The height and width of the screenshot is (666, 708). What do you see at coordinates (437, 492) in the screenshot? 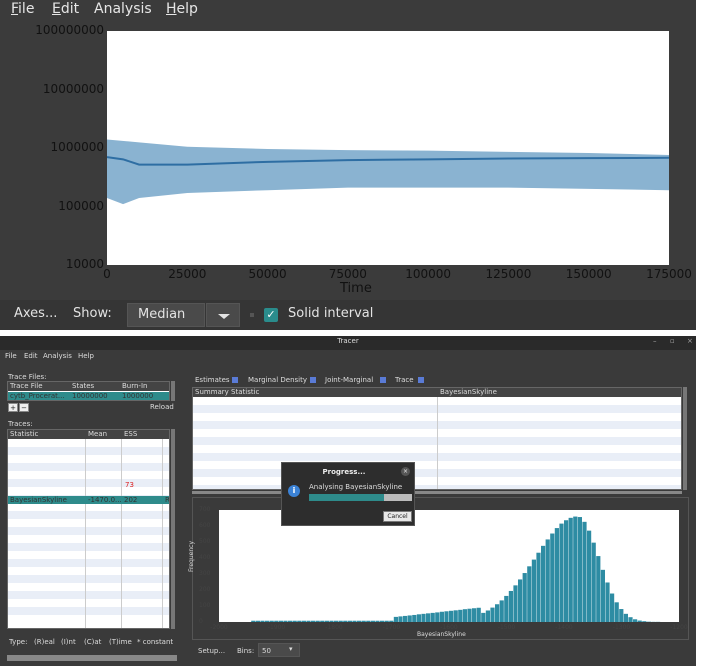
I see `splitter` at bounding box center [437, 492].